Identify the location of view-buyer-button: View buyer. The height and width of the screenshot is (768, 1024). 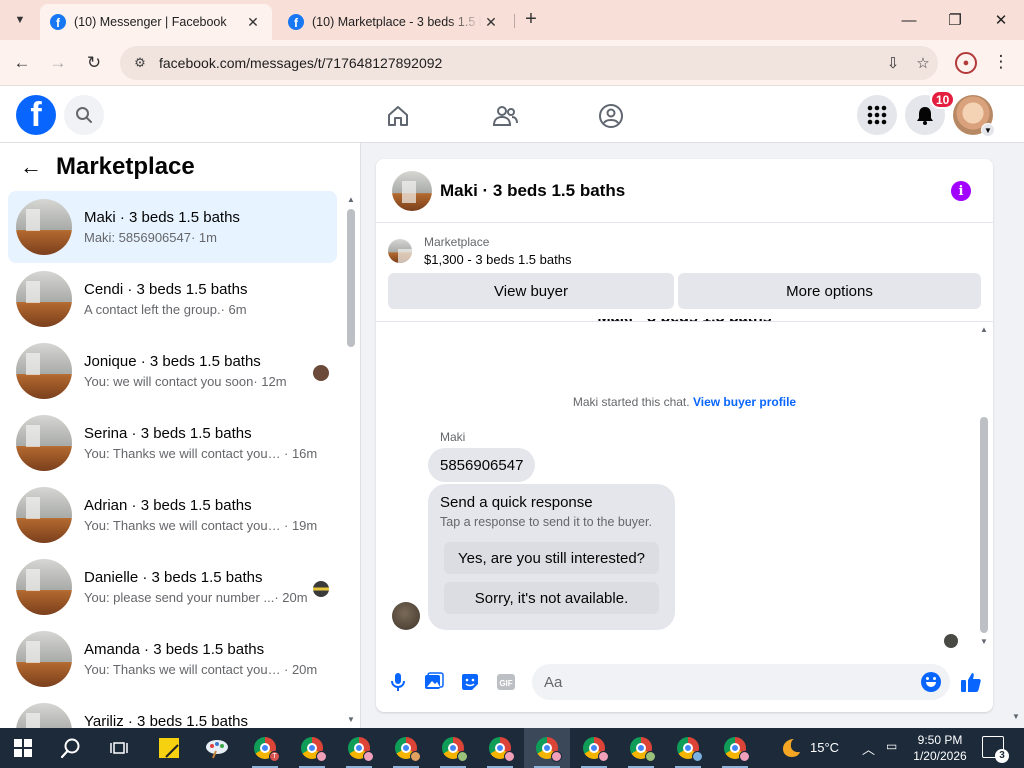
(531, 291).